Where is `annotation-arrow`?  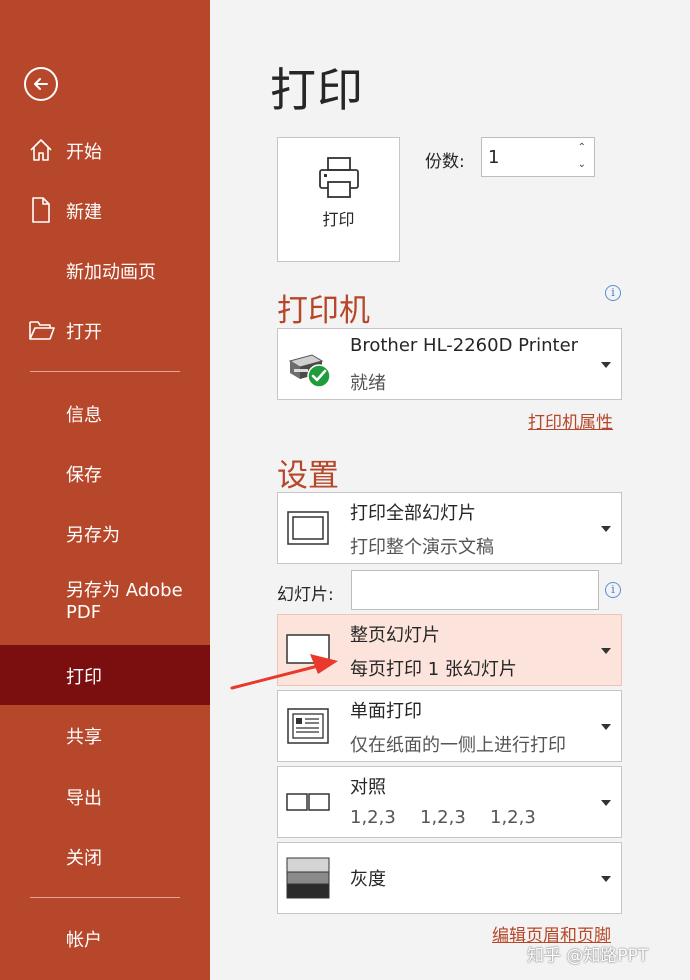 annotation-arrow is located at coordinates (284, 672).